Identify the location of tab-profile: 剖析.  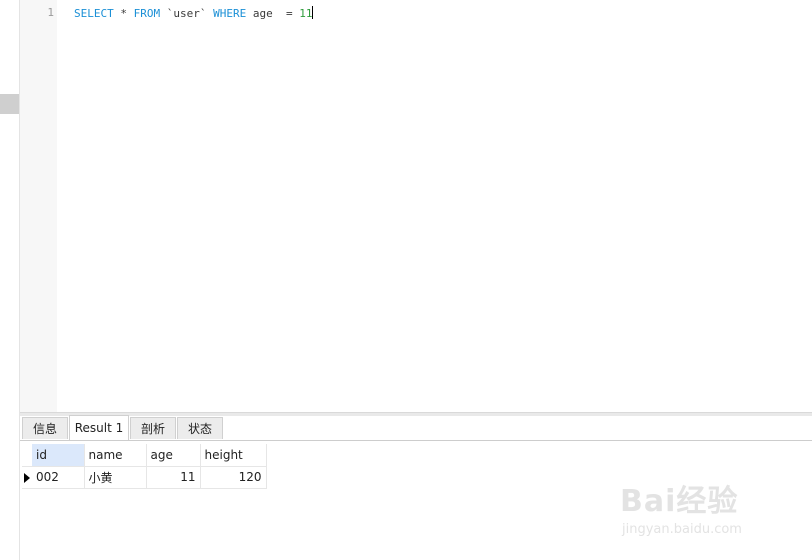
(153, 428).